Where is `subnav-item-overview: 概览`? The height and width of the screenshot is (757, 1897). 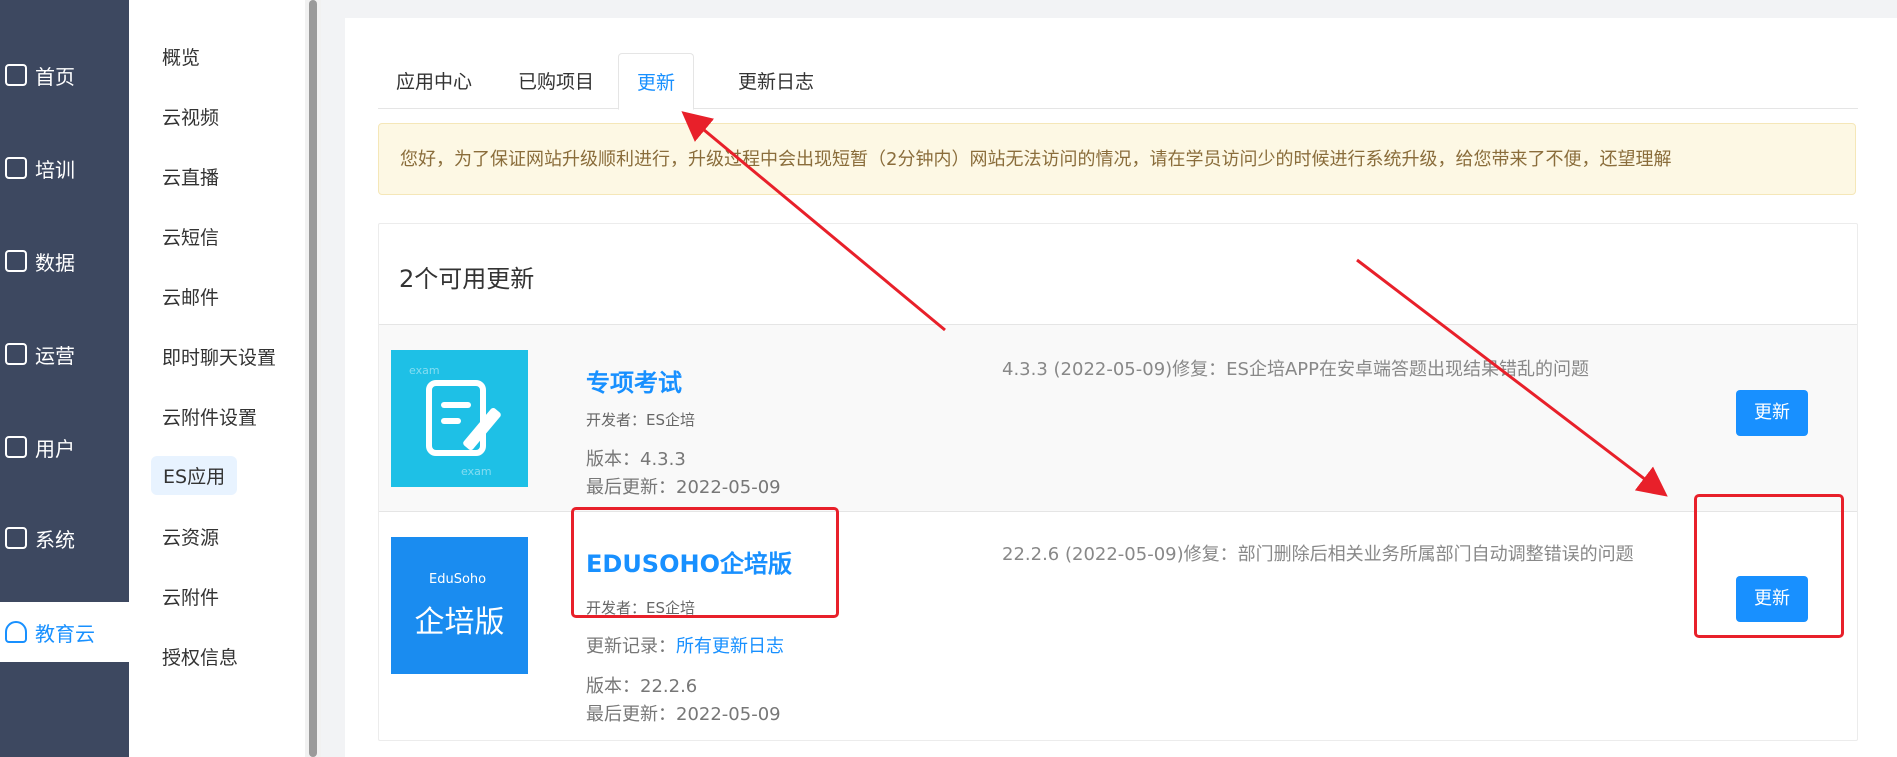
subnav-item-overview: 概览 is located at coordinates (181, 56).